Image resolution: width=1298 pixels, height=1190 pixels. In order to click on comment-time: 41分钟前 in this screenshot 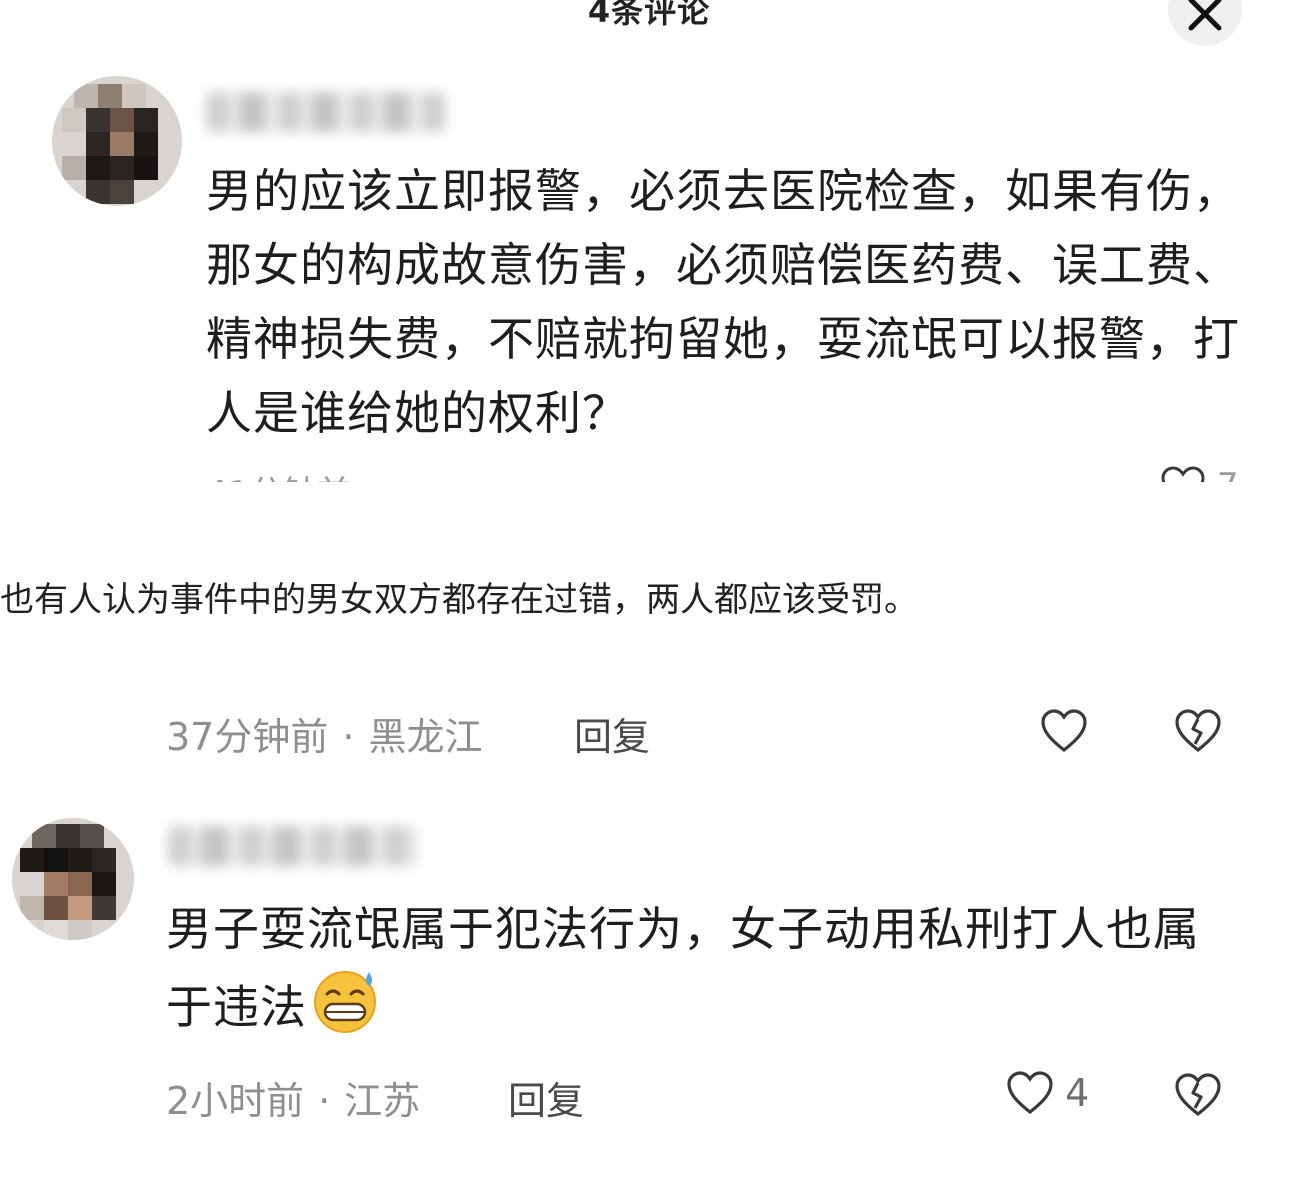, I will do `click(278, 474)`.